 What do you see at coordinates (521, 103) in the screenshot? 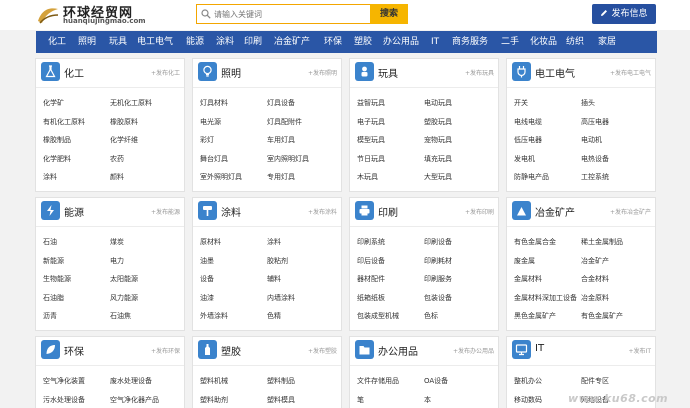
I see `subcategory-link: 开关` at bounding box center [521, 103].